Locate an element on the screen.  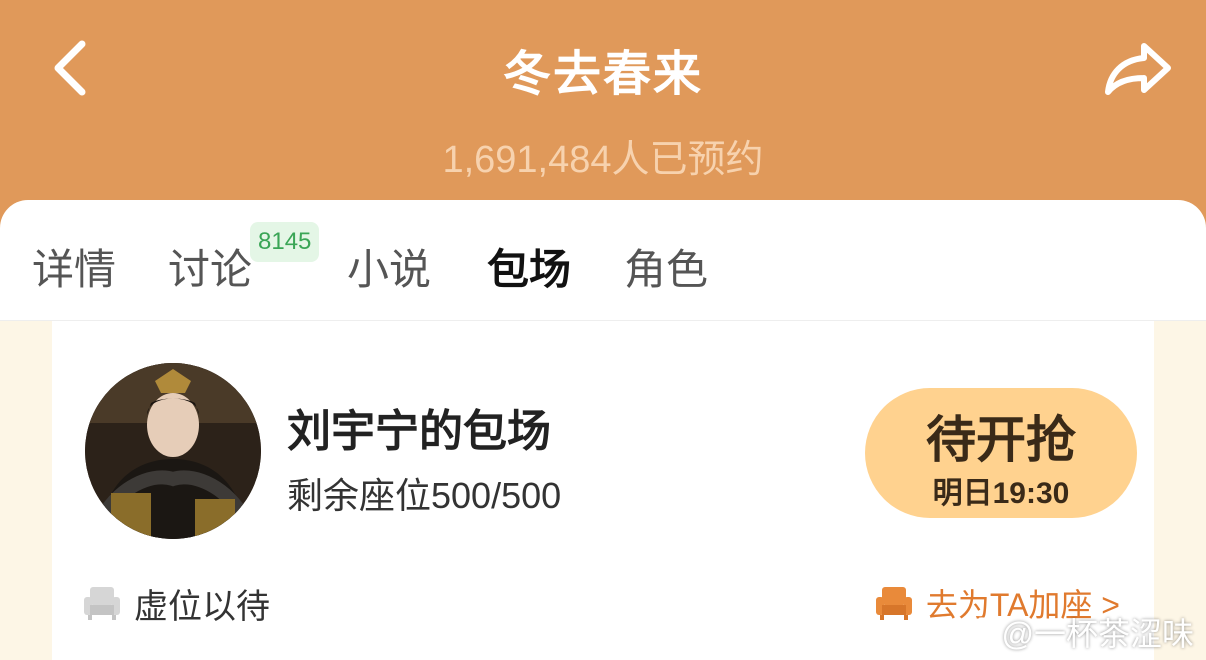
tab-private-screening: 包场 is located at coordinates (529, 266).